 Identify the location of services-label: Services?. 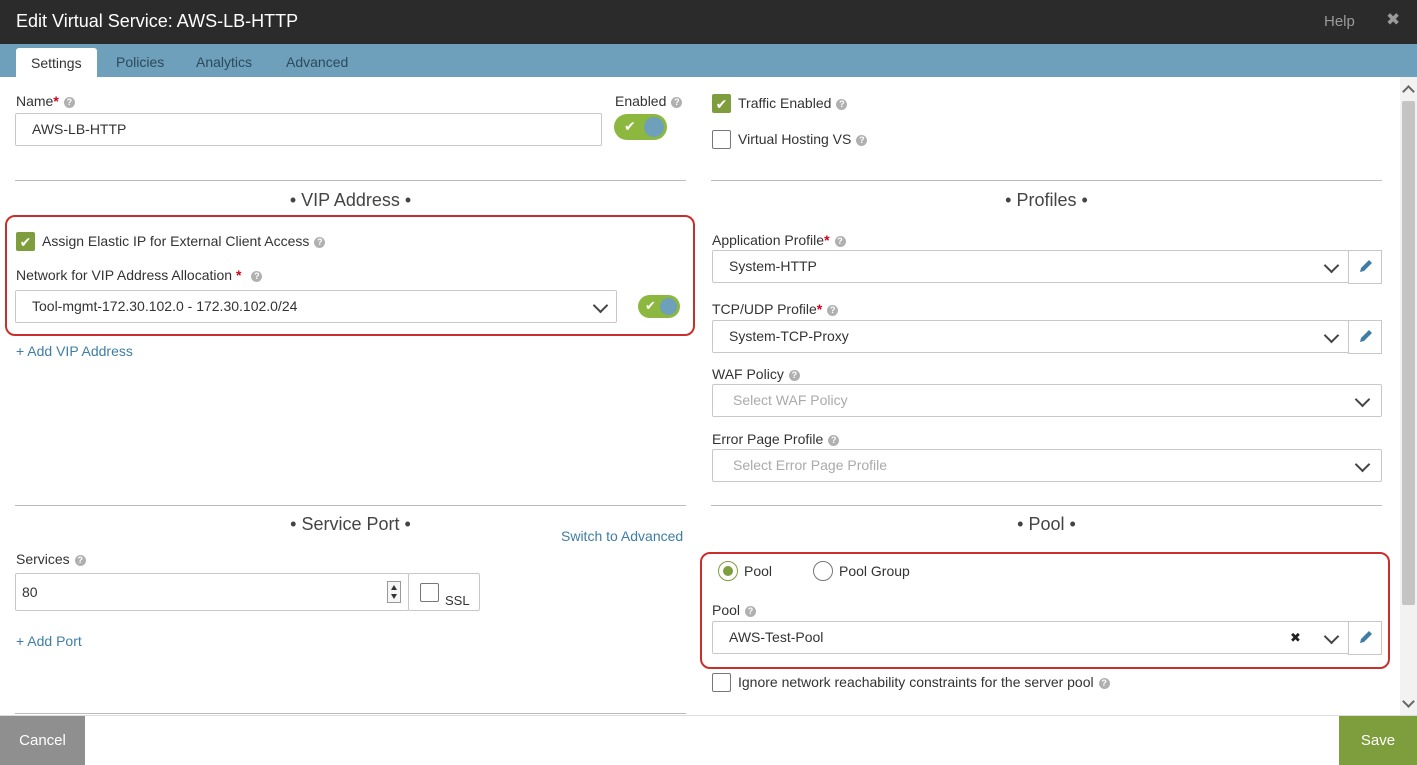
(51, 559).